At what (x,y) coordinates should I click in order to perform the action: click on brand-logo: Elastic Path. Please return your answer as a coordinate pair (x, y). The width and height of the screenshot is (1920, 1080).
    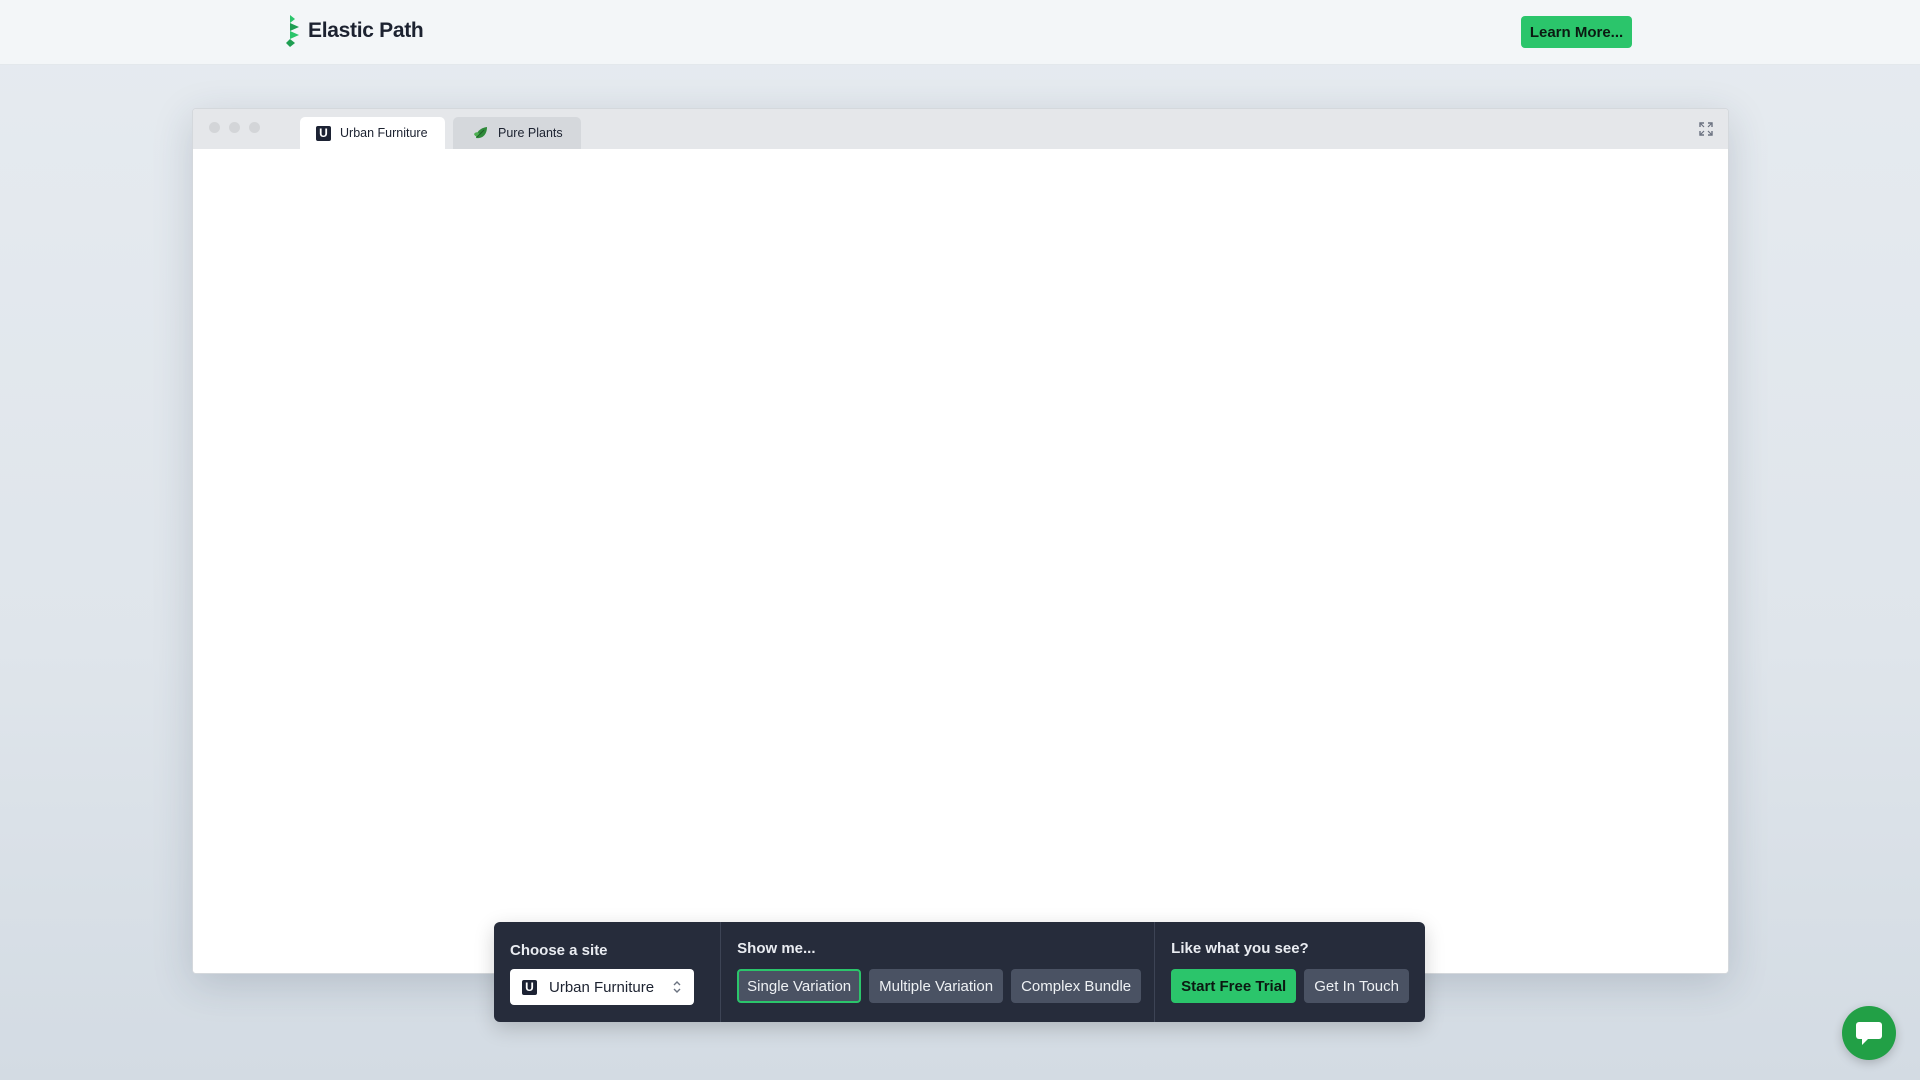
    Looking at the image, I should click on (355, 31).